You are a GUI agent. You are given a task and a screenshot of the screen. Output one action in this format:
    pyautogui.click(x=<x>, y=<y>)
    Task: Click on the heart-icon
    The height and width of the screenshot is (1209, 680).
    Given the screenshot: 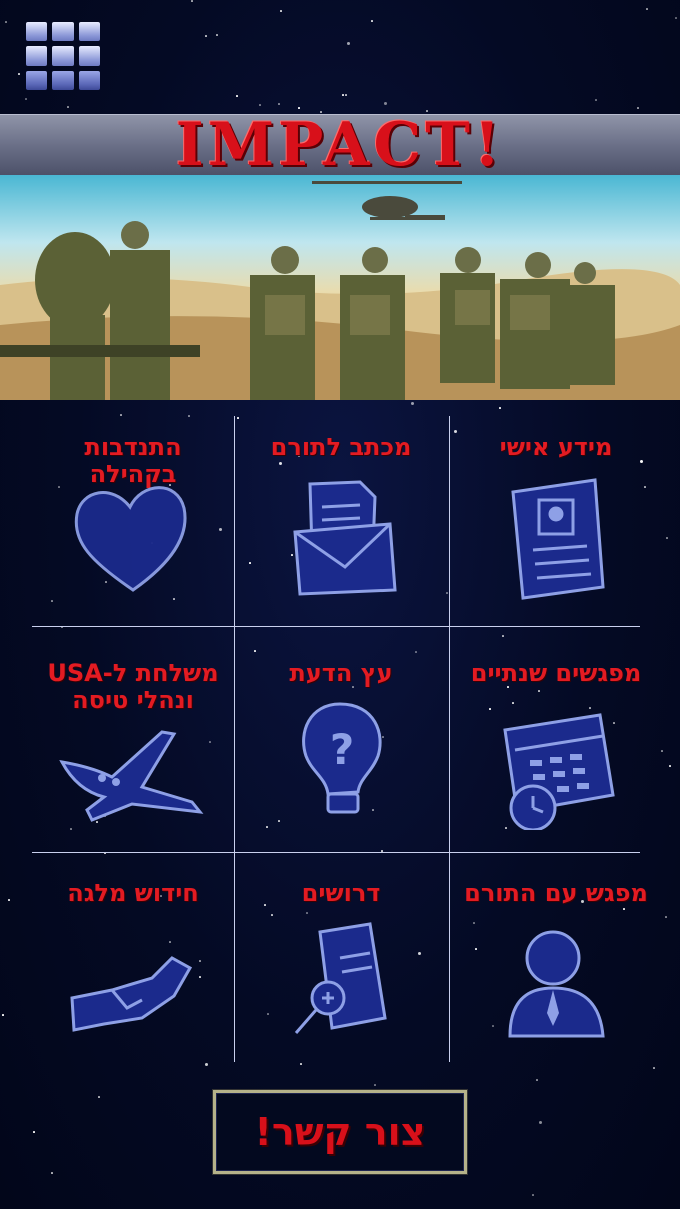 What is the action you would take?
    pyautogui.click(x=133, y=537)
    